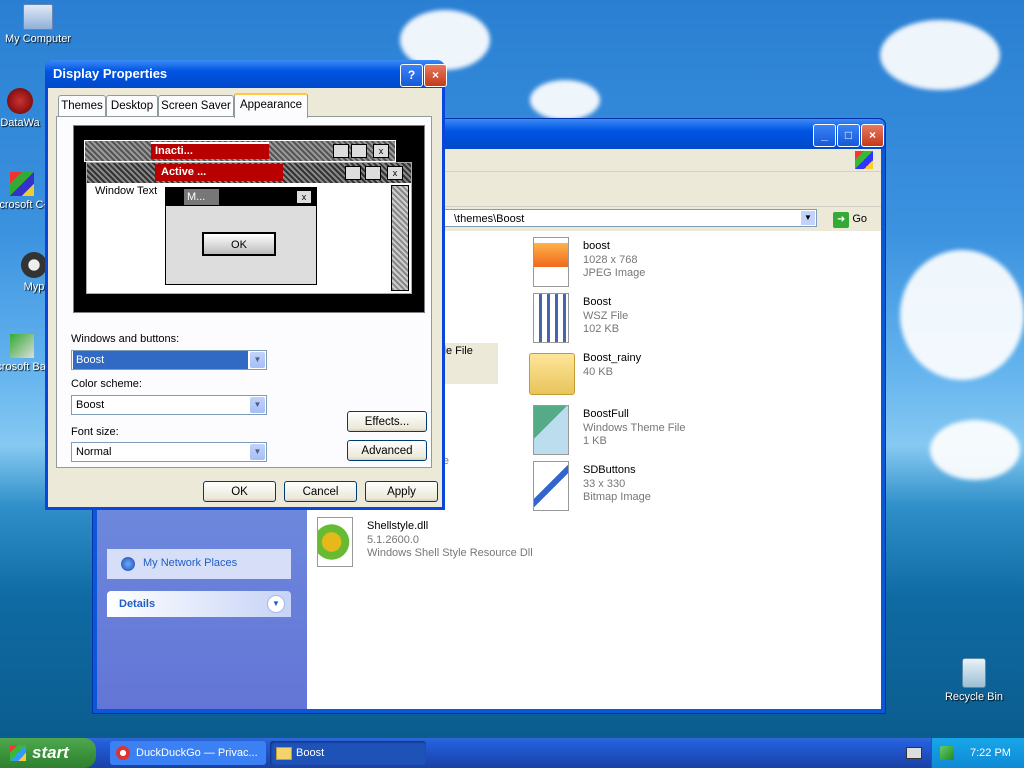 This screenshot has width=1024, height=768. What do you see at coordinates (551, 318) in the screenshot?
I see `wsz-file-icon` at bounding box center [551, 318].